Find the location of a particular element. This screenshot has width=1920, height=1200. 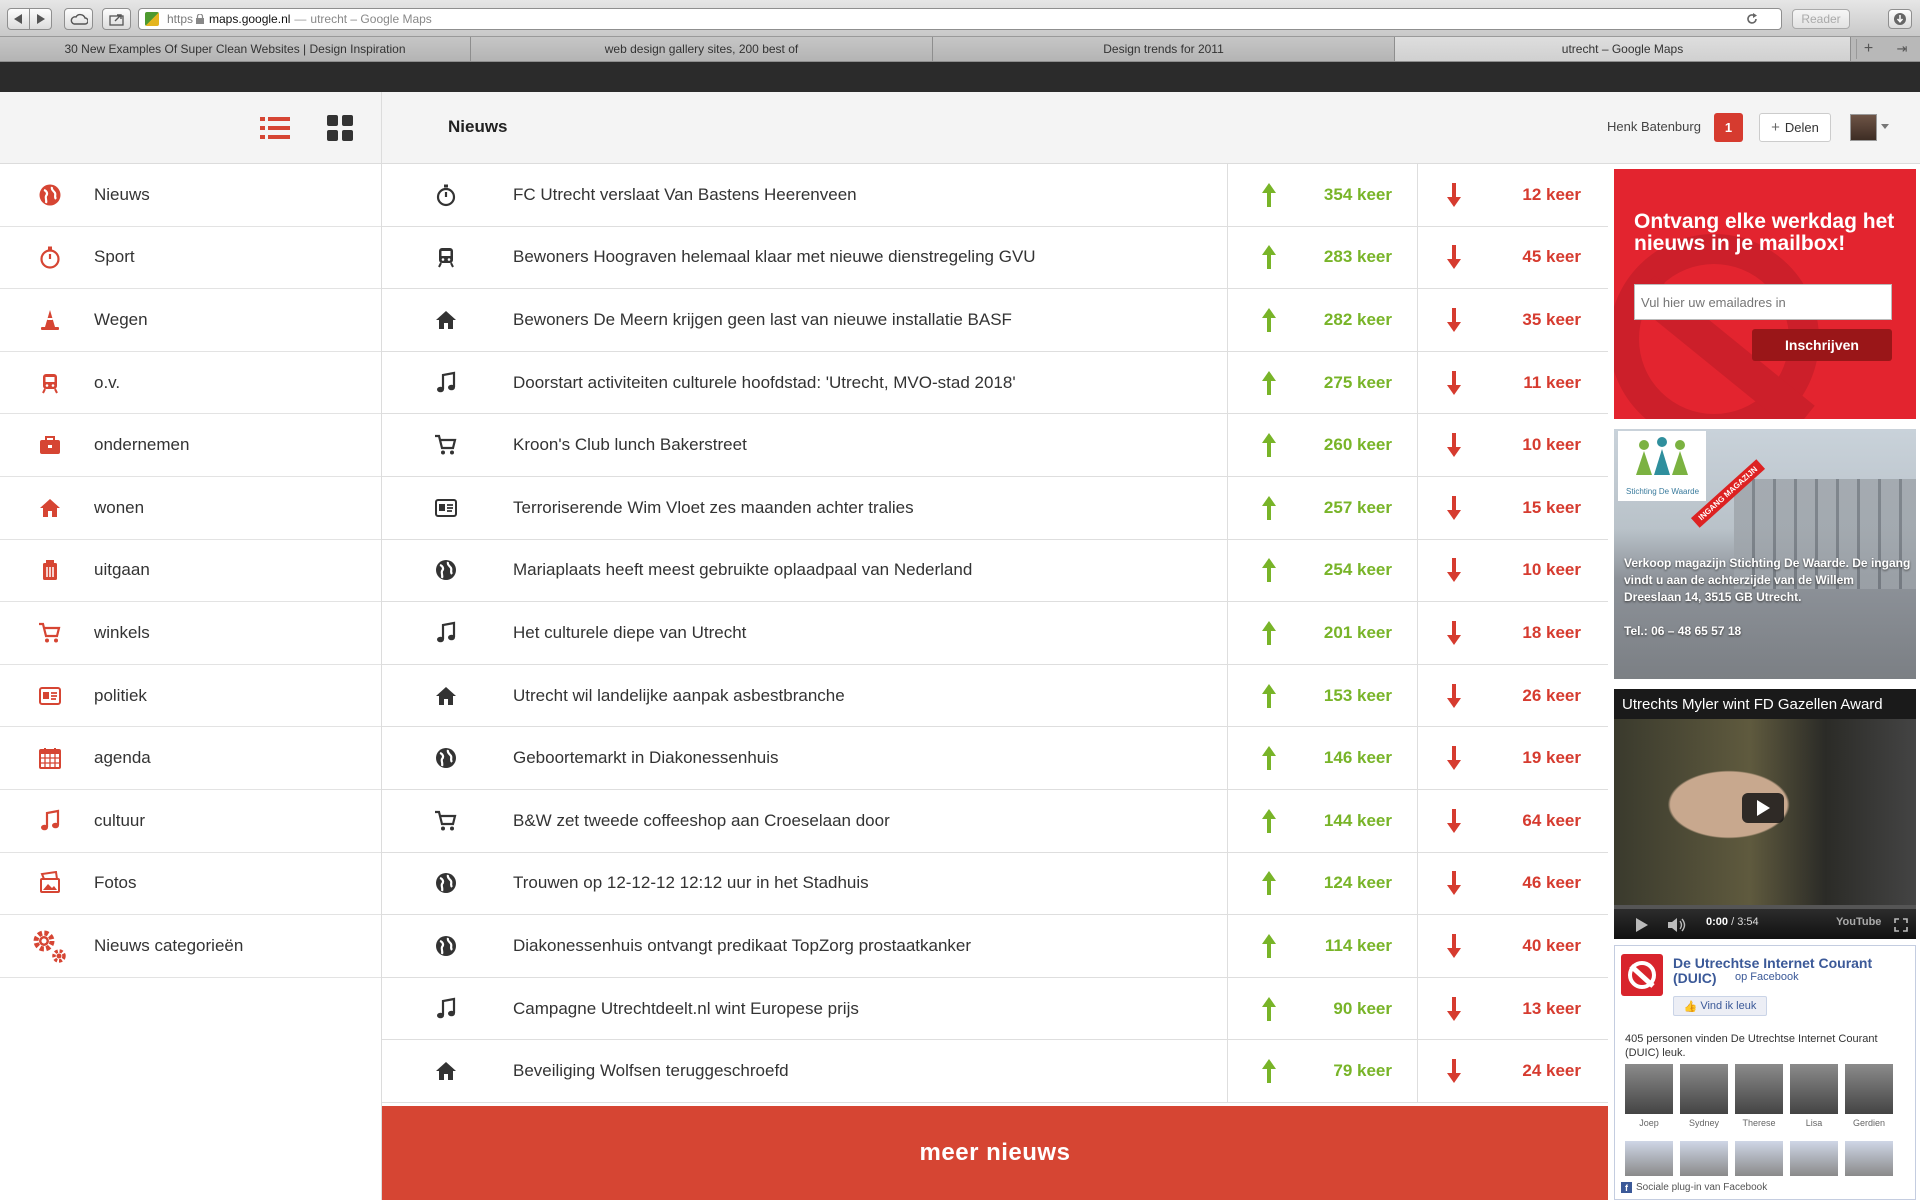

share-page-button is located at coordinates (116, 19).